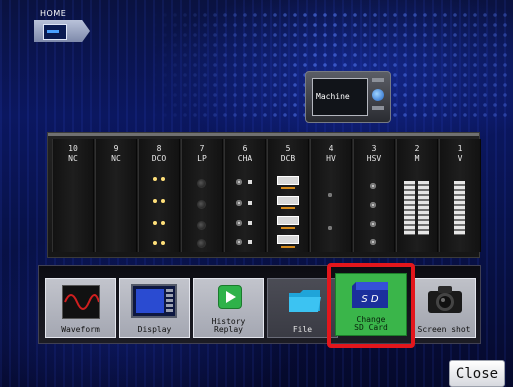 This screenshot has width=513, height=387. I want to click on camera-icon, so click(445, 300).